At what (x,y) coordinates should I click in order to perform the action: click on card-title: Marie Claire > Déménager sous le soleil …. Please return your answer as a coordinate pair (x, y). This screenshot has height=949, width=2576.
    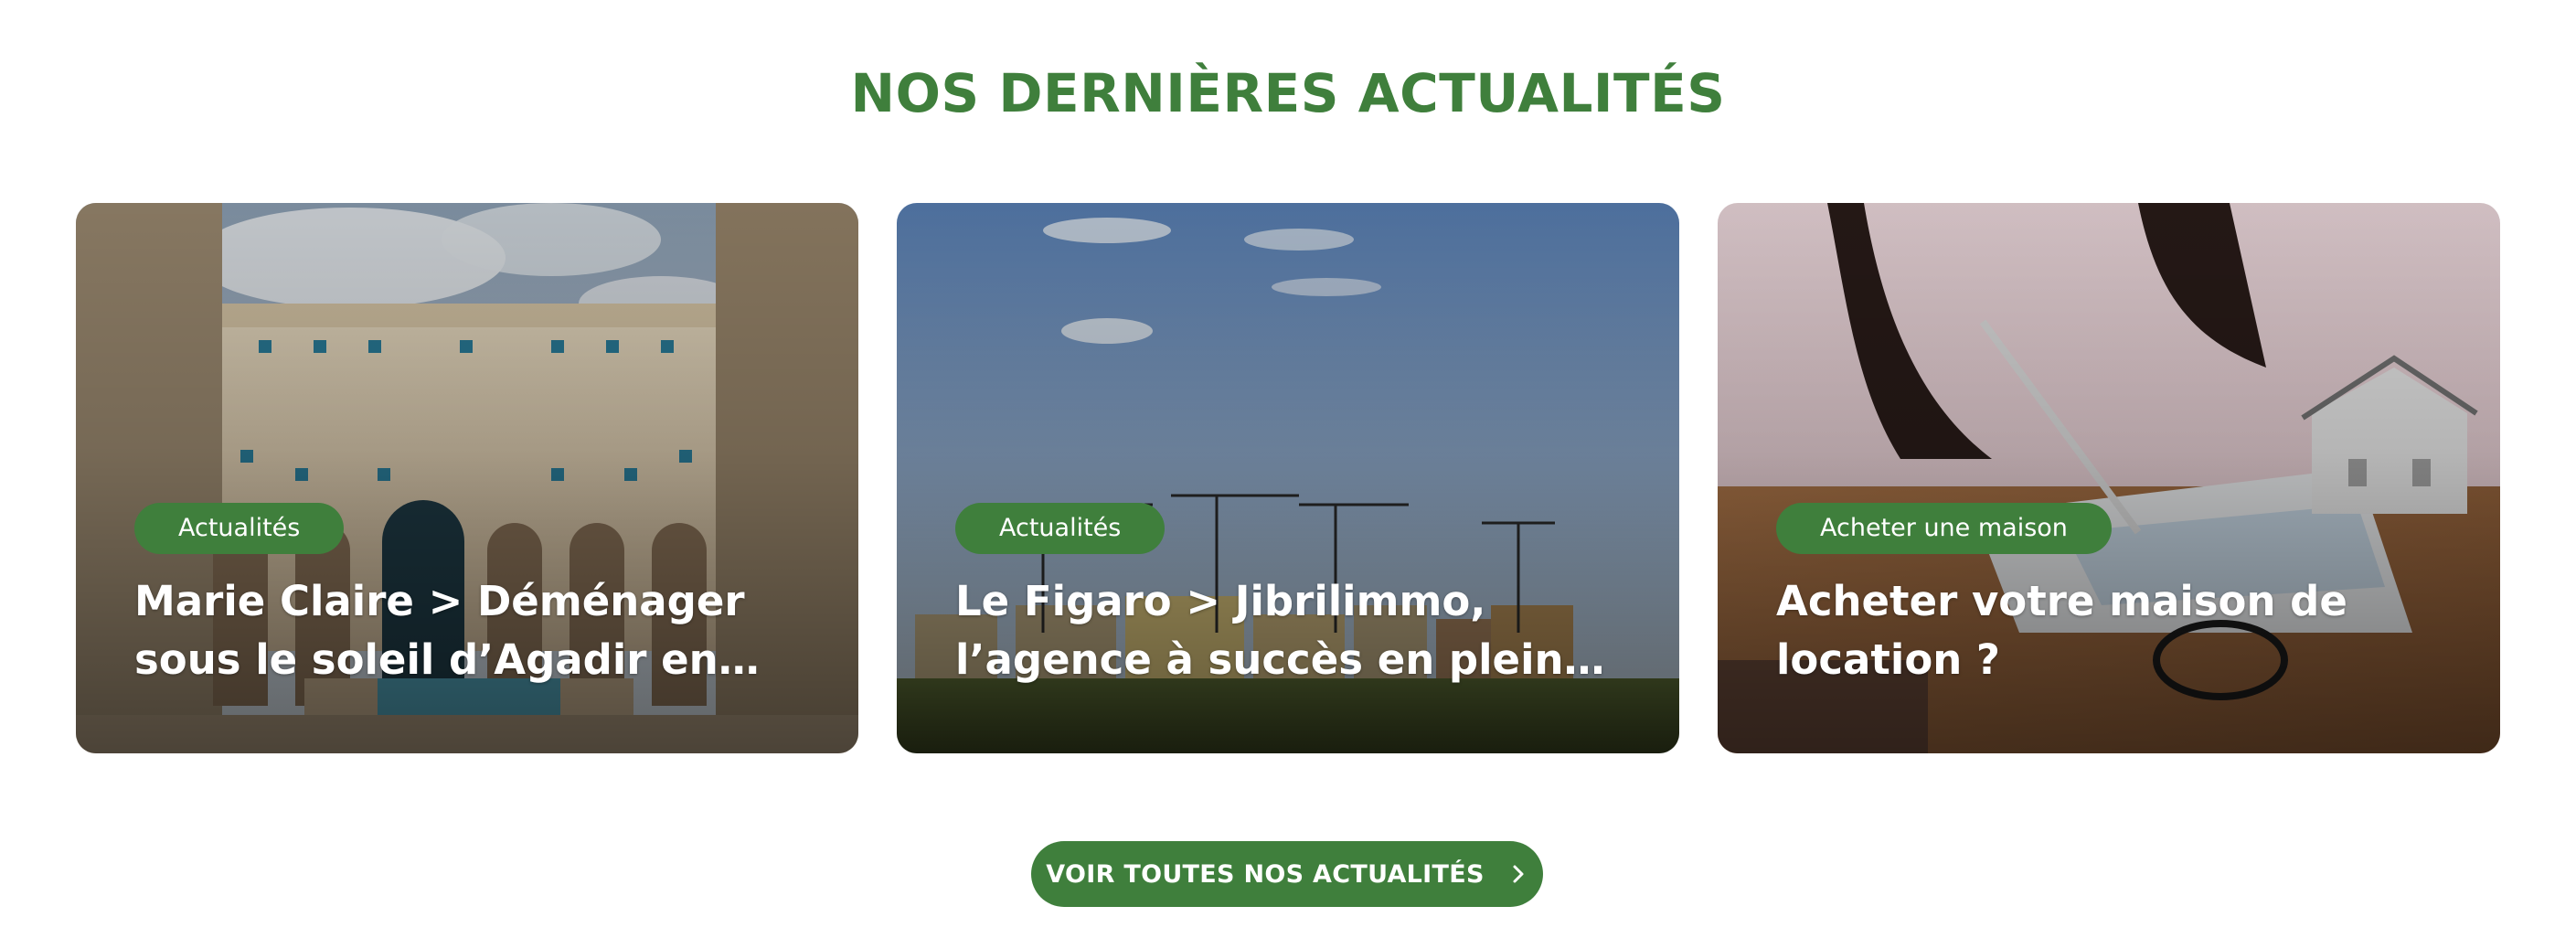
    Looking at the image, I should click on (472, 630).